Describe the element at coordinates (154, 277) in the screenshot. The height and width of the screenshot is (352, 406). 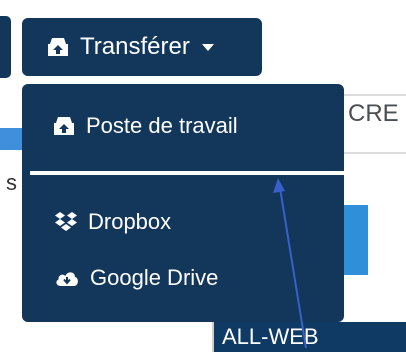
I see `menu-item-label: Google Drive` at that location.